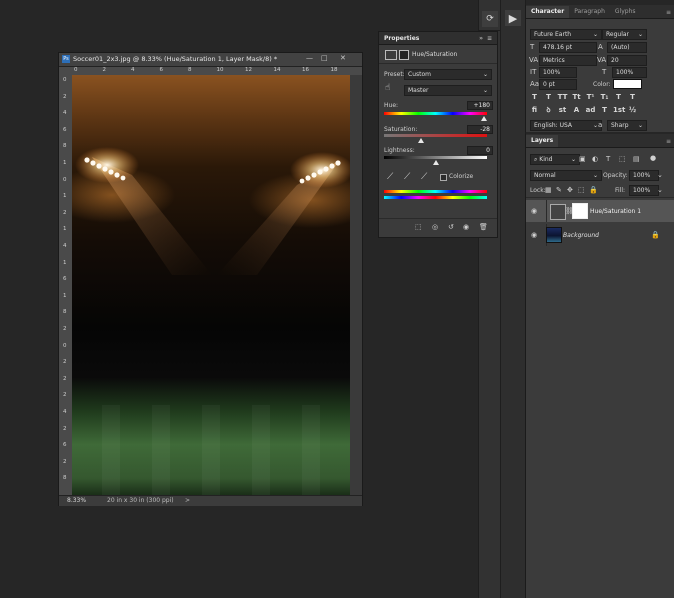 Image resolution: width=674 pixels, height=598 pixels. What do you see at coordinates (624, 34) in the screenshot?
I see `font-style-dropdown: Regular ⌄` at bounding box center [624, 34].